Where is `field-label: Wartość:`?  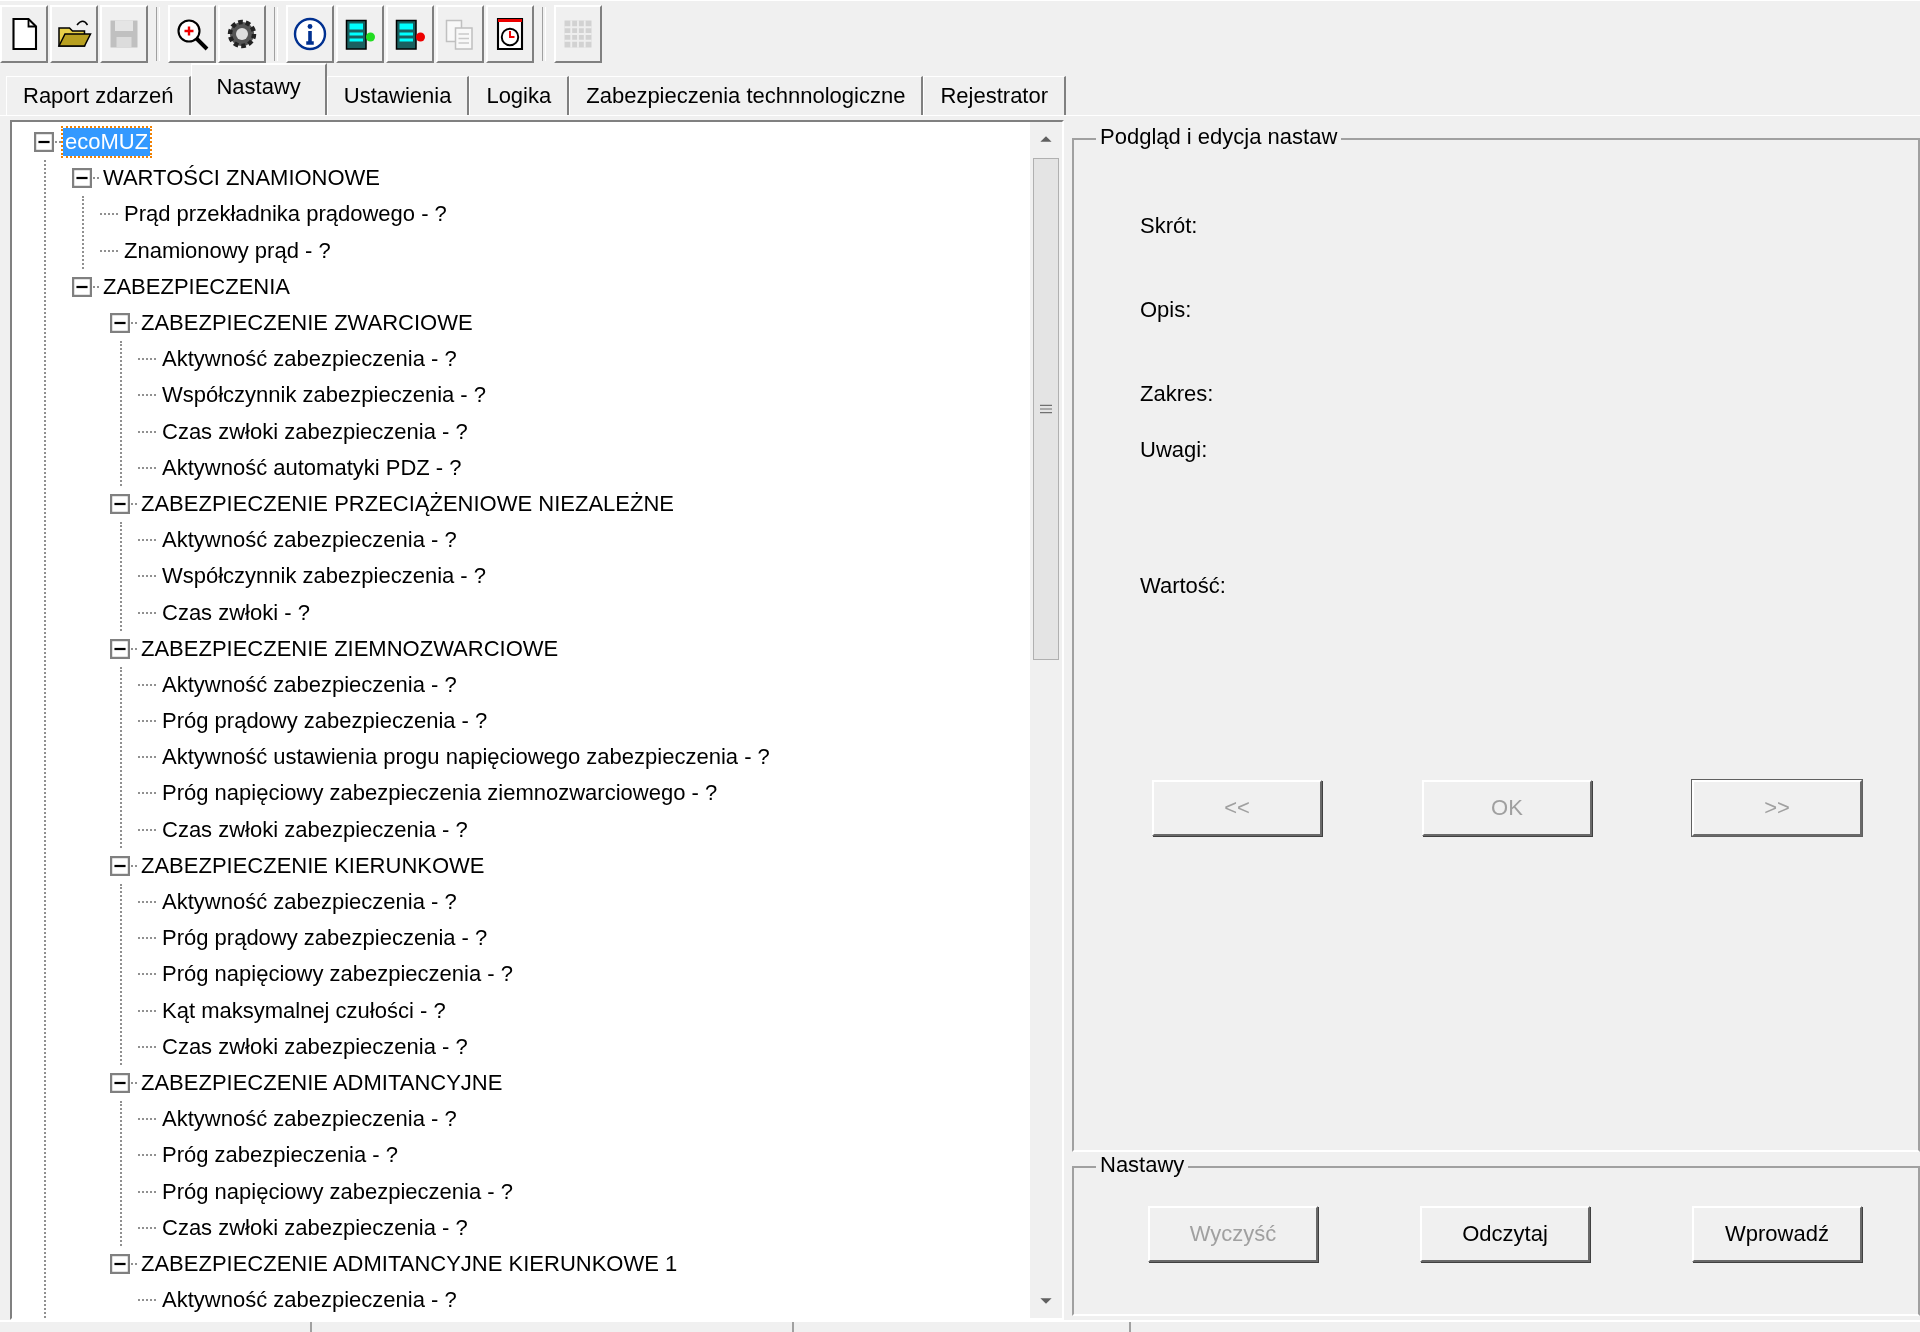
field-label: Wartość: is located at coordinates (1183, 586).